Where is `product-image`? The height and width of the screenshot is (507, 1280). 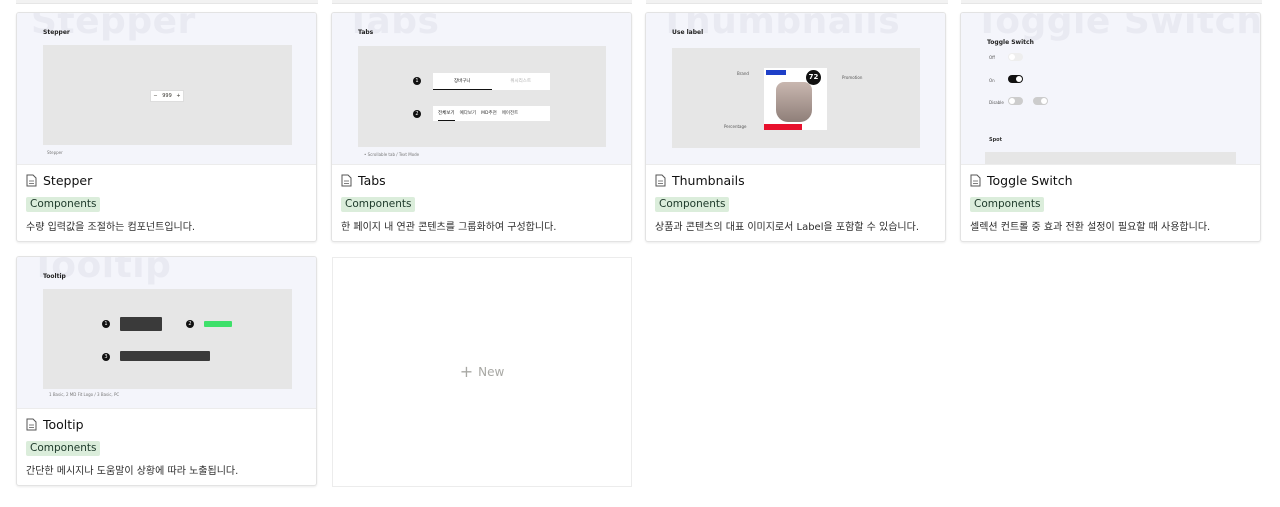
product-image is located at coordinates (794, 102).